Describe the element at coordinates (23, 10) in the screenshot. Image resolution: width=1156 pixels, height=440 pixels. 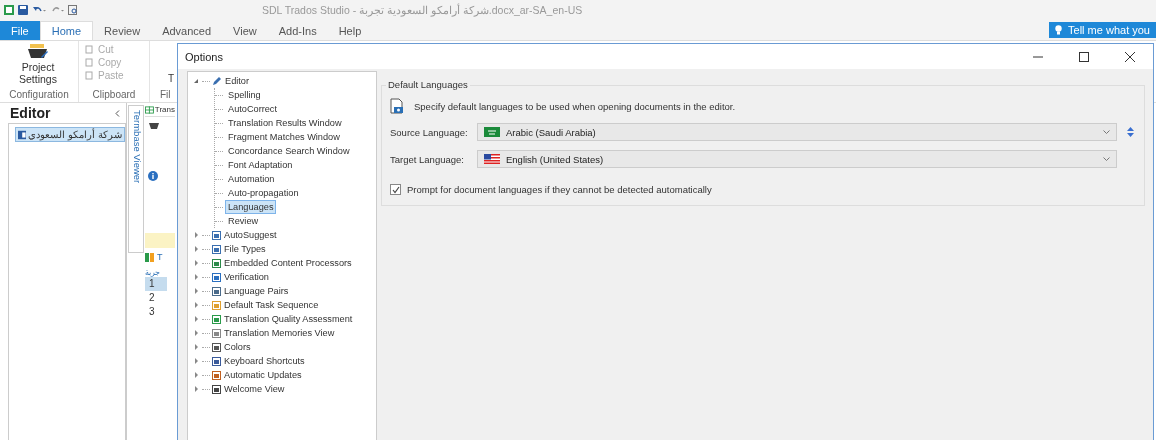
I see `save-icon` at that location.